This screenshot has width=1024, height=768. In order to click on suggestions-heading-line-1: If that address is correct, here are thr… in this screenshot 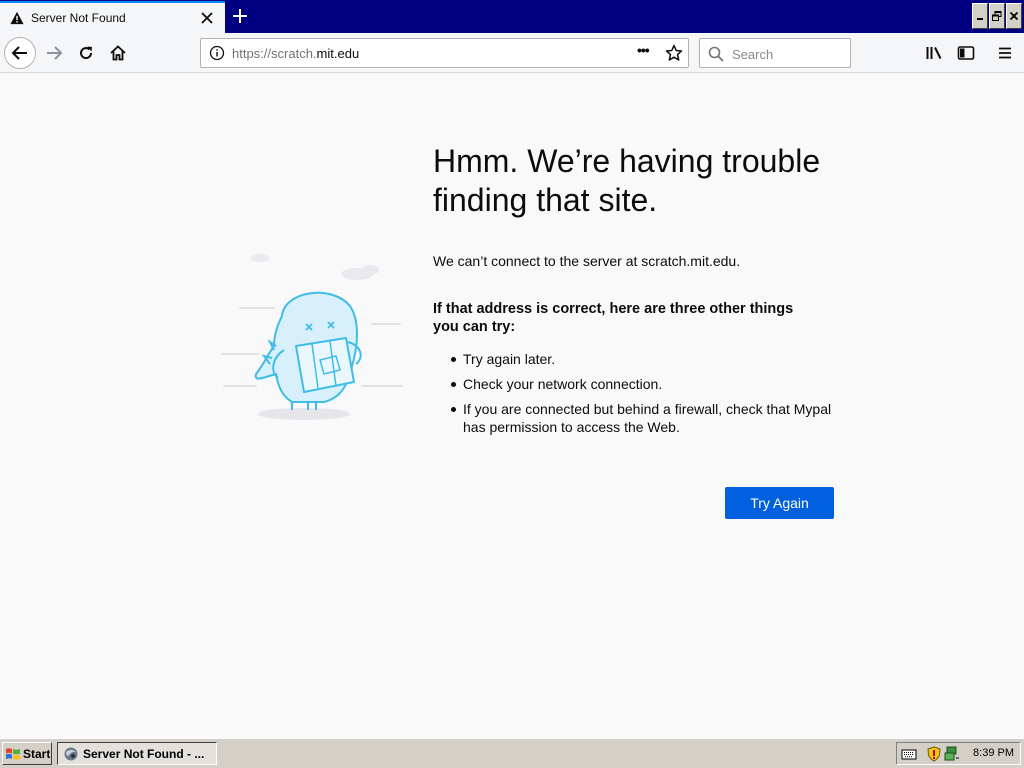, I will do `click(613, 309)`.